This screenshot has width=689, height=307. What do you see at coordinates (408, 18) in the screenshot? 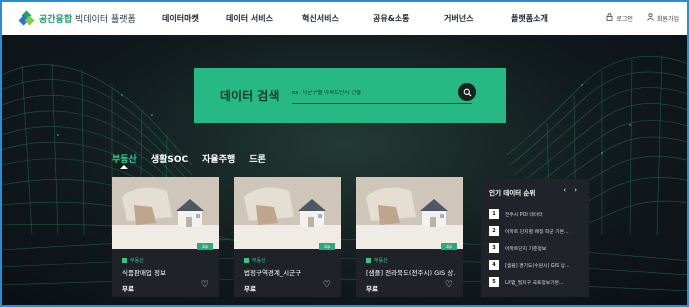
I see `nav-item-share-communication: 공유&소통` at bounding box center [408, 18].